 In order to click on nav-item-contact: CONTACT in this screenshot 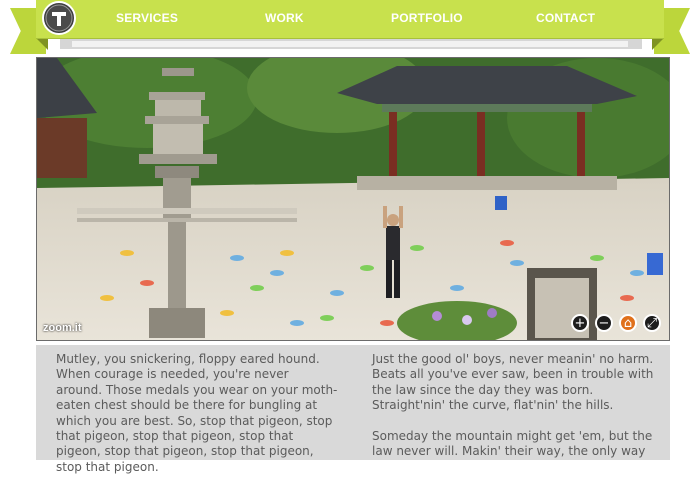, I will do `click(565, 18)`.